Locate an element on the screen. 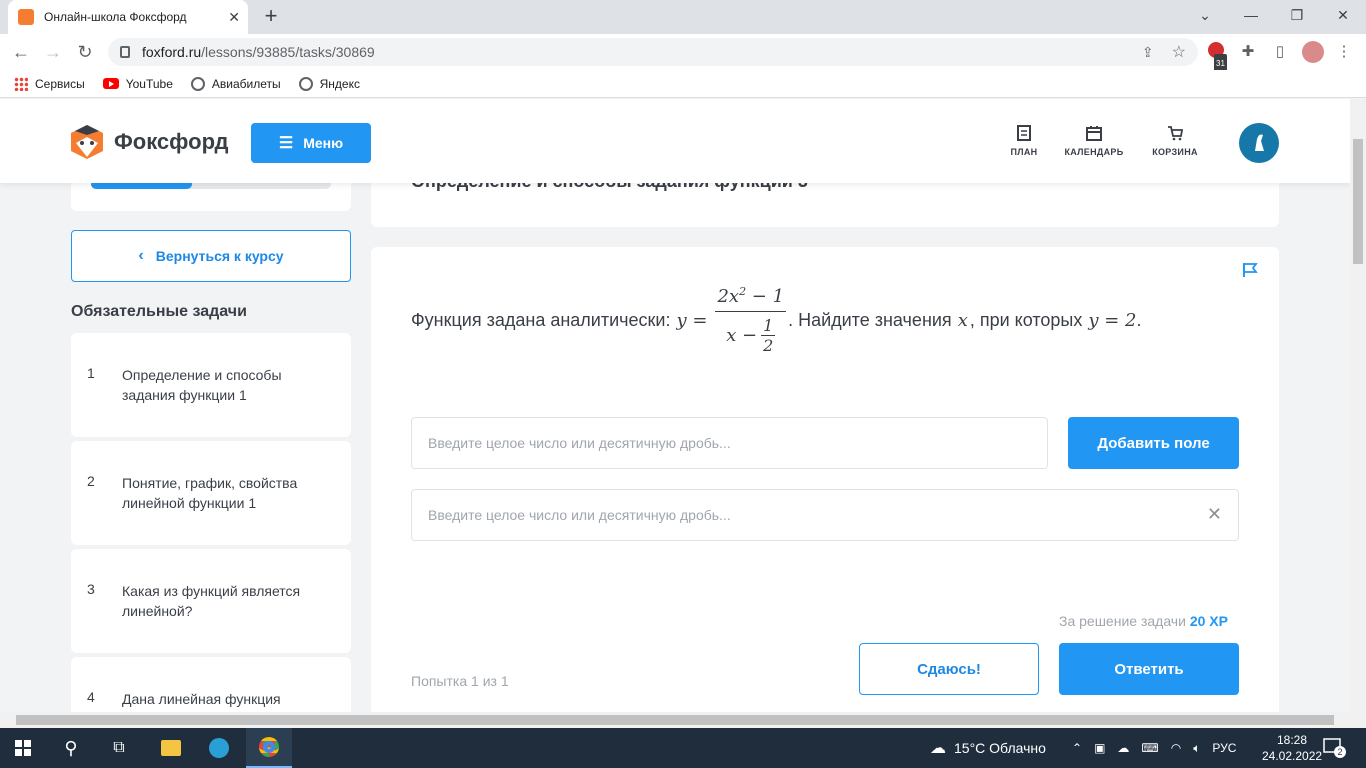 The image size is (1366, 768). user-avatar is located at coordinates (1259, 143).